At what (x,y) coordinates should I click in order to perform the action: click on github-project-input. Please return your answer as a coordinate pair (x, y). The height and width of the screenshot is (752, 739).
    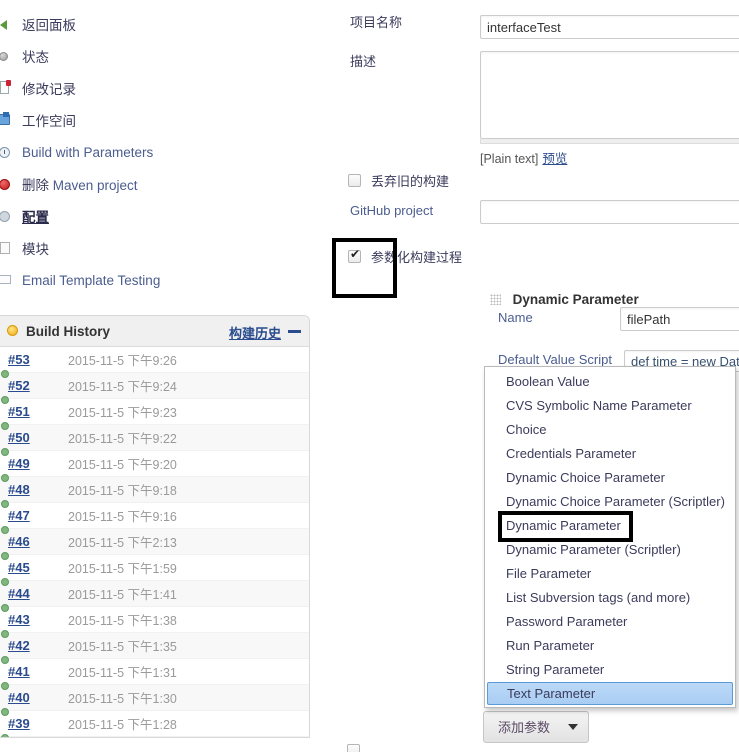
    Looking at the image, I should click on (609, 212).